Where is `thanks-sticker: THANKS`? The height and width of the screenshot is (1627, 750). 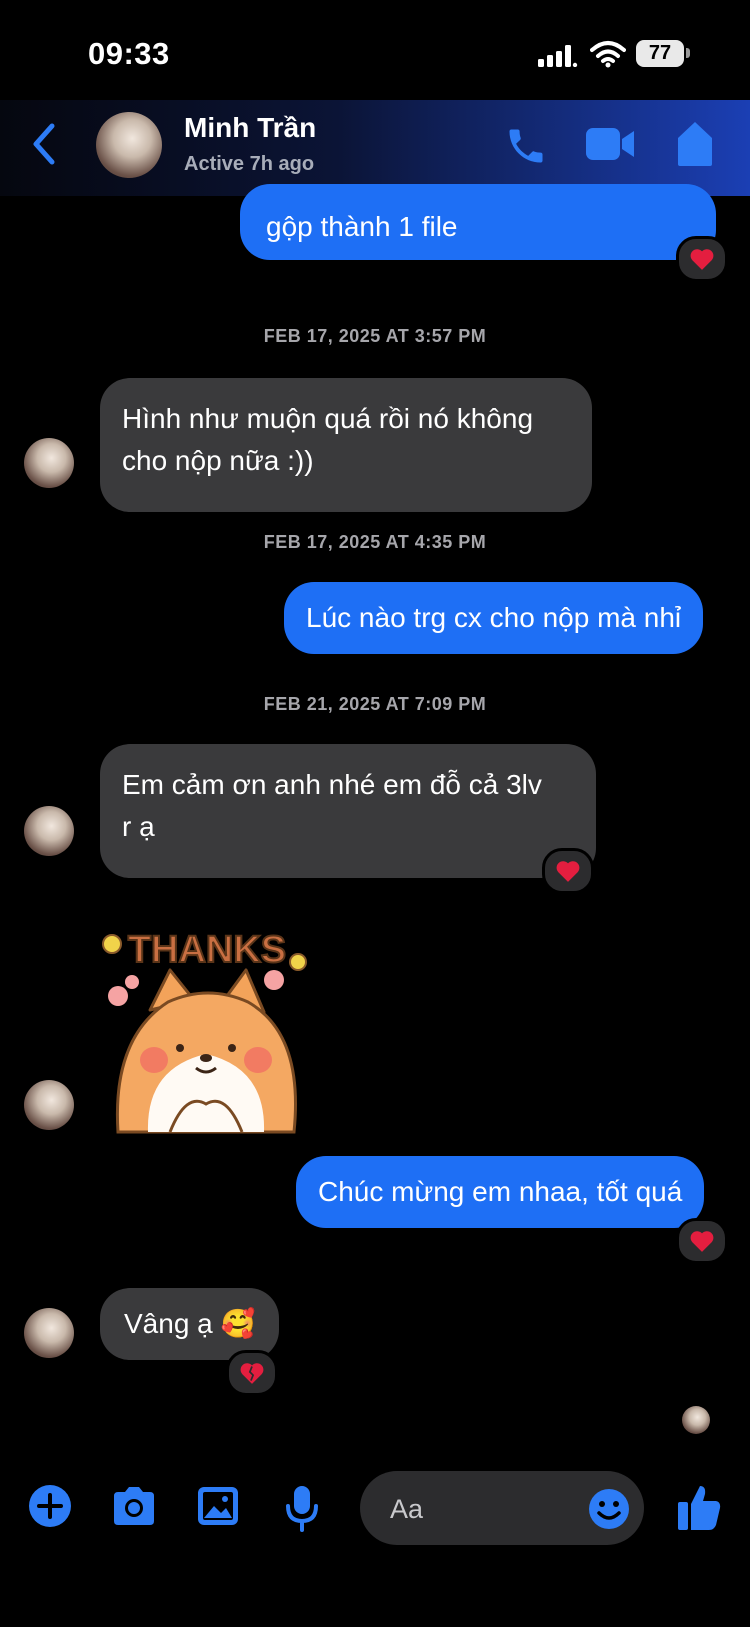
thanks-sticker: THANKS is located at coordinates (207, 1026).